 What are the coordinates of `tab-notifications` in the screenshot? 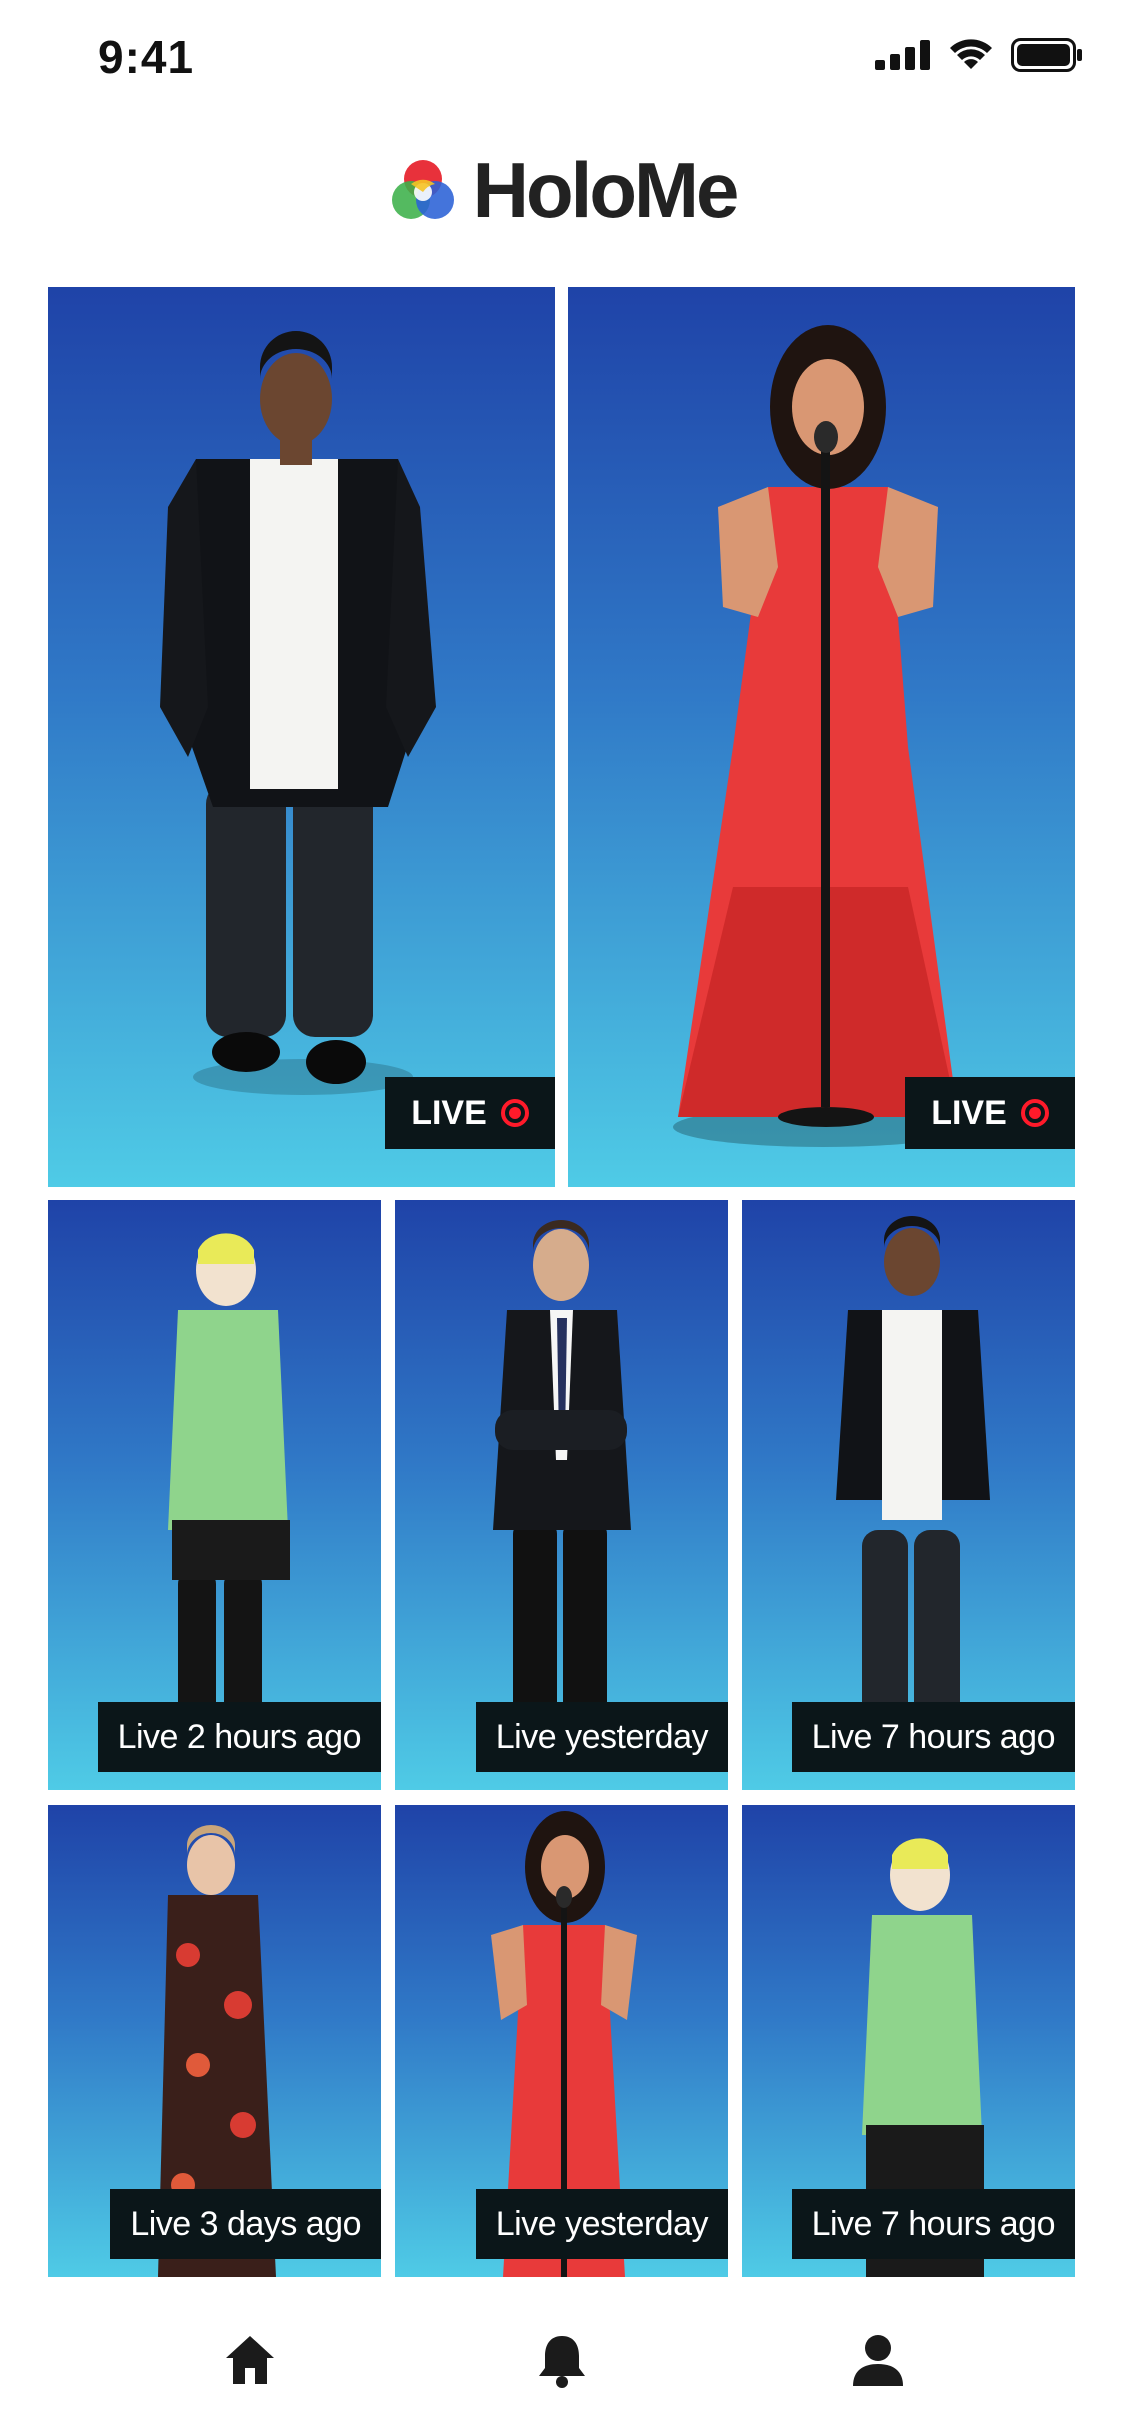 It's located at (562, 2360).